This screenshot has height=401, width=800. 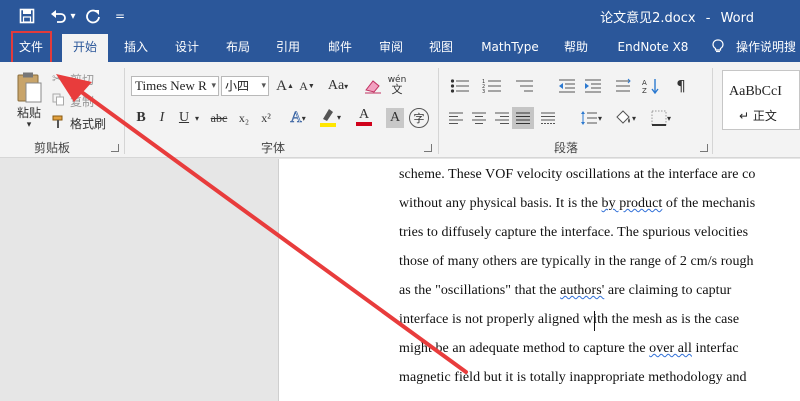 I want to click on text-run: interfac, so click(x=715, y=348).